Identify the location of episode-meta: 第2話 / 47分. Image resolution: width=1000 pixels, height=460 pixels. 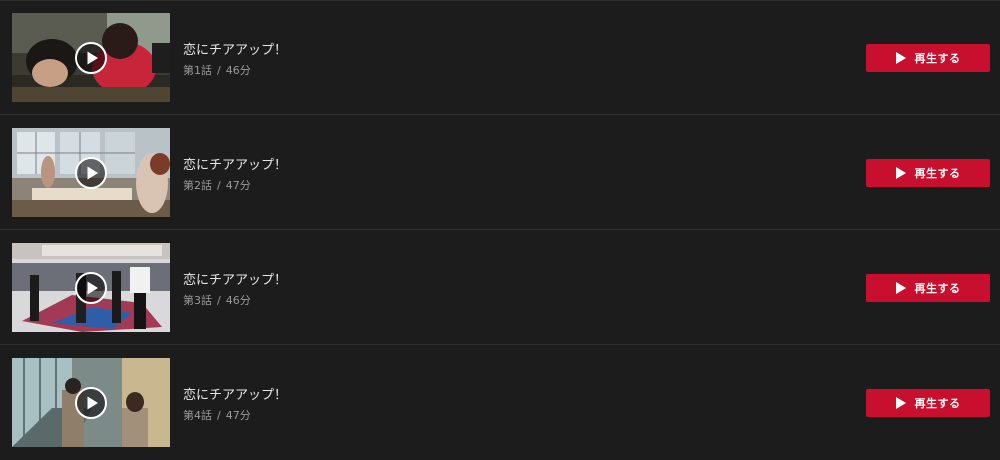
(217, 185).